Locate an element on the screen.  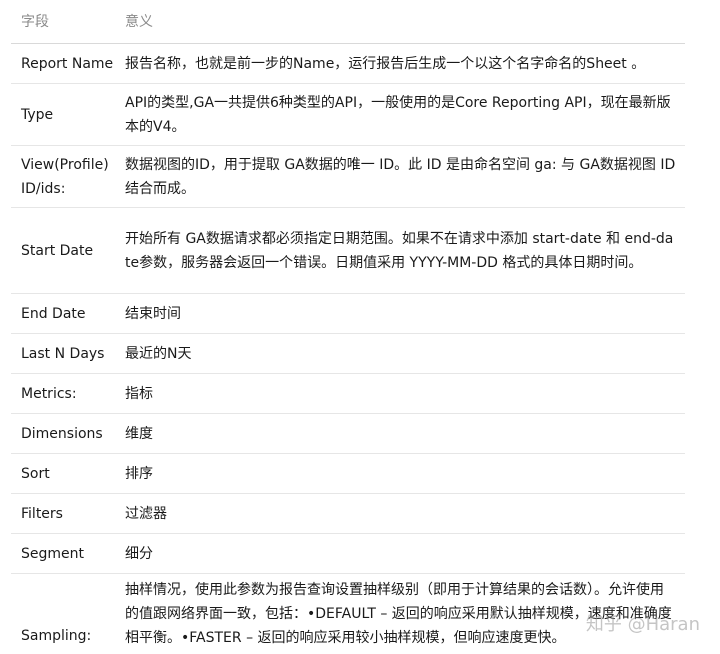
row-field: Type is located at coordinates (37, 114).